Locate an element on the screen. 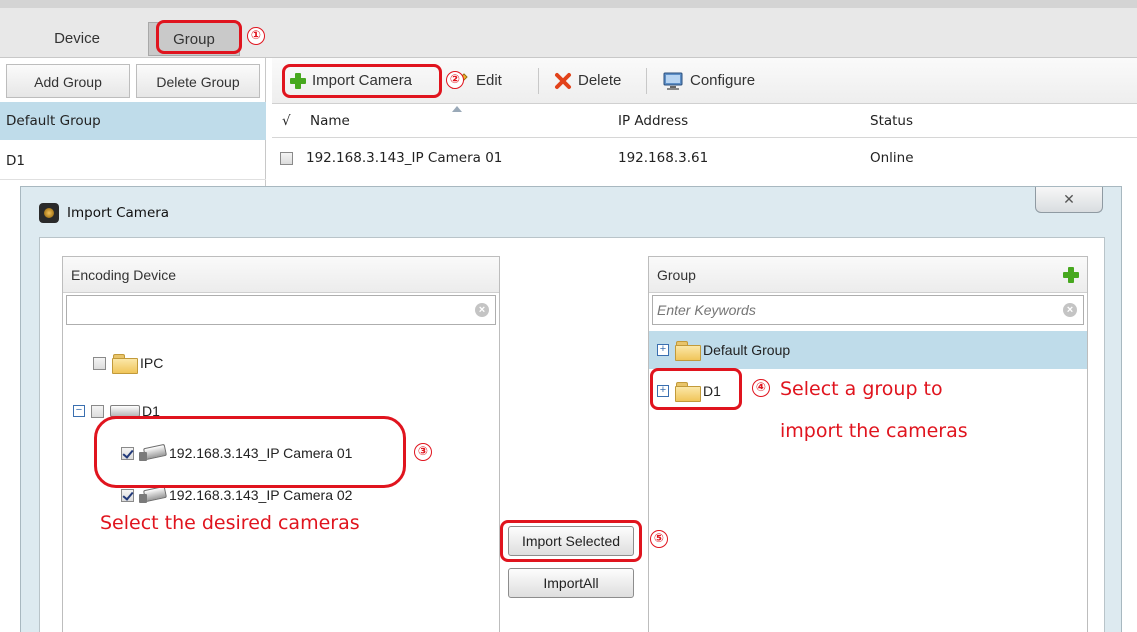 Image resolution: width=1137 pixels, height=632 pixels. annotation-select-group-line1: Select a group to is located at coordinates (861, 389).